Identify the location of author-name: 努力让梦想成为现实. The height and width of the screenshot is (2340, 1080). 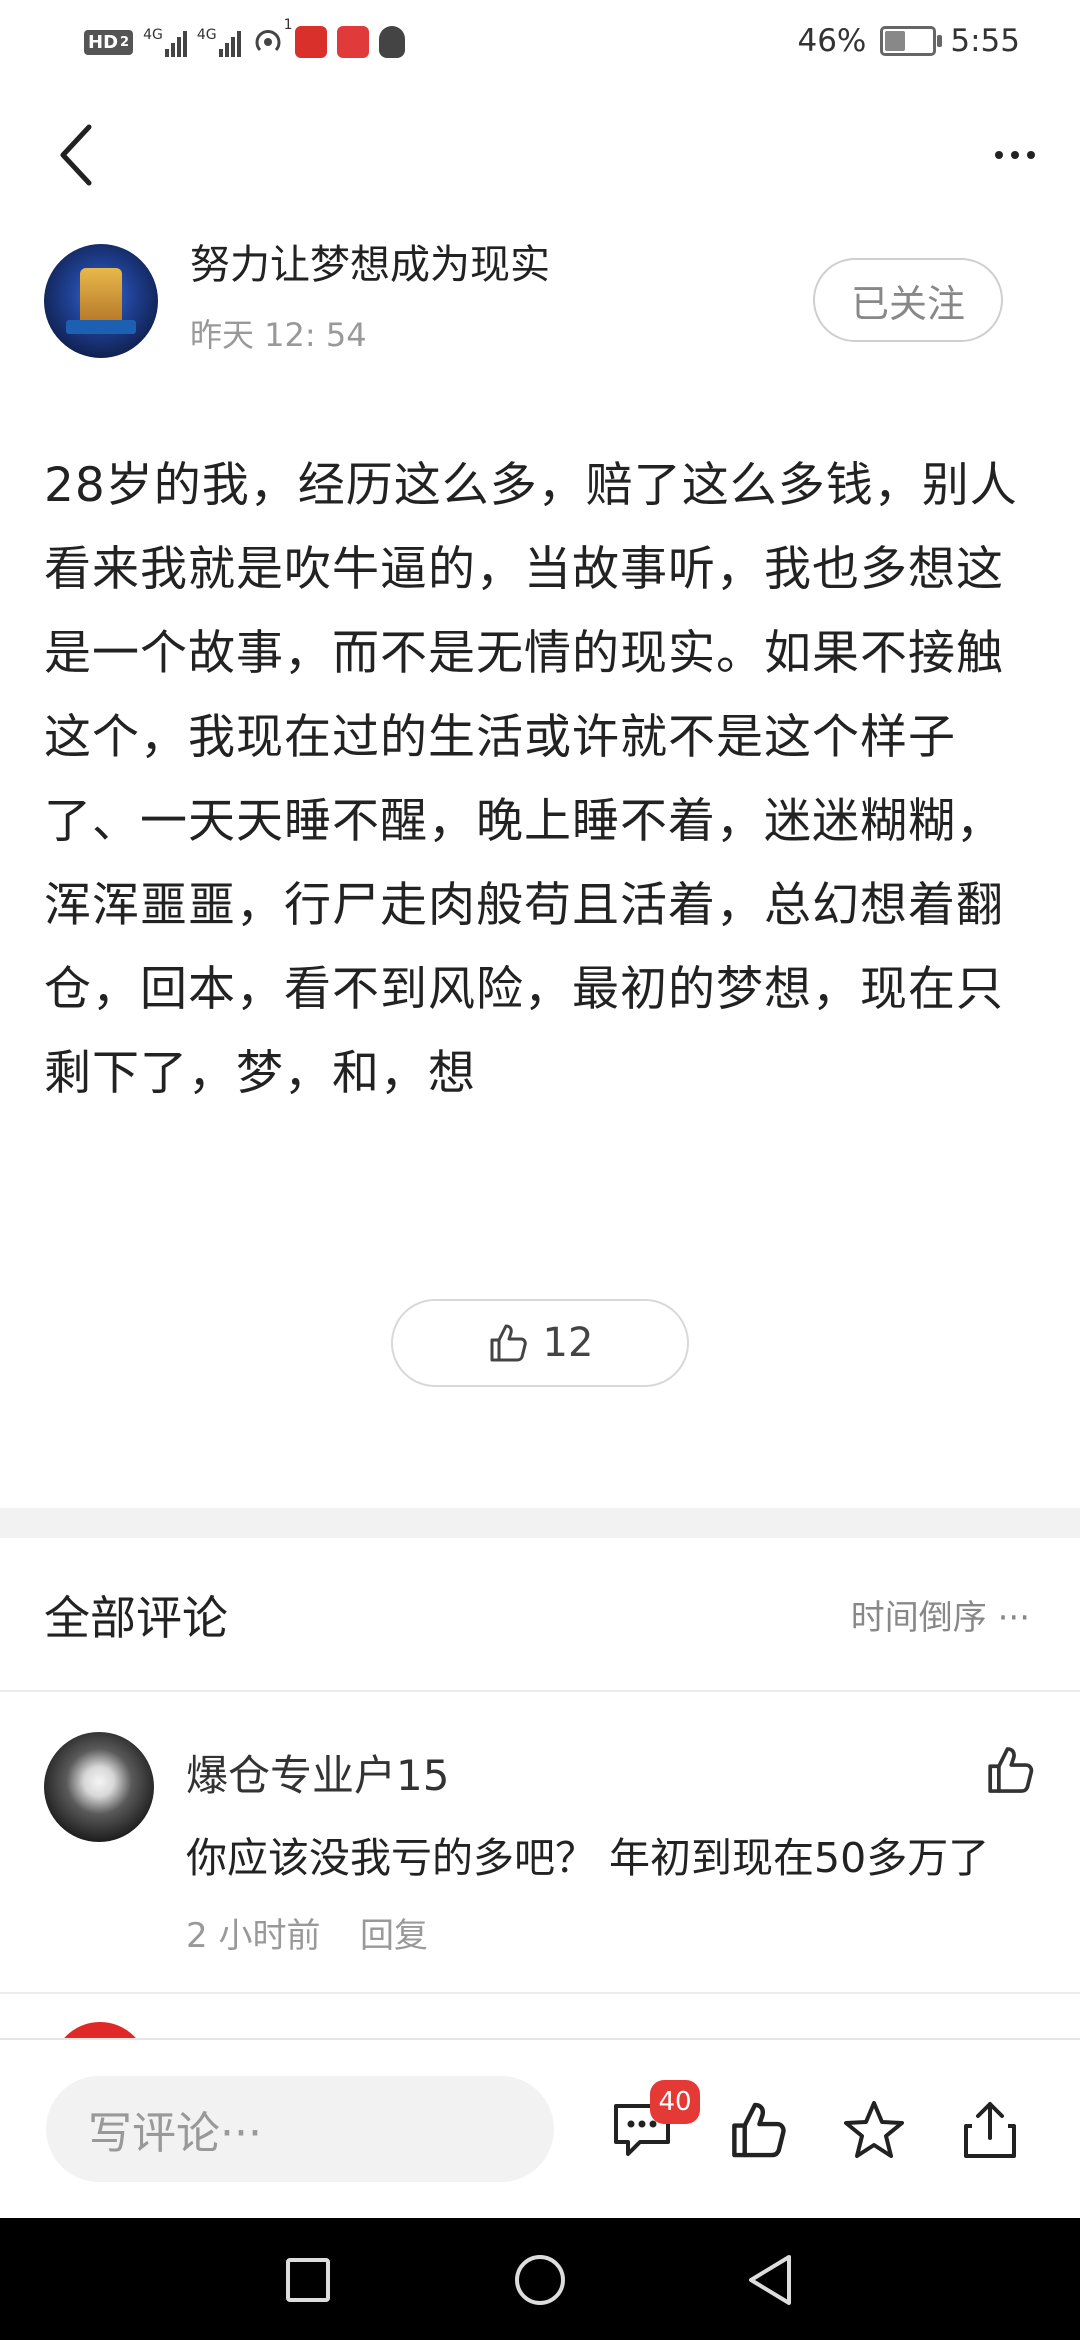
(370, 261).